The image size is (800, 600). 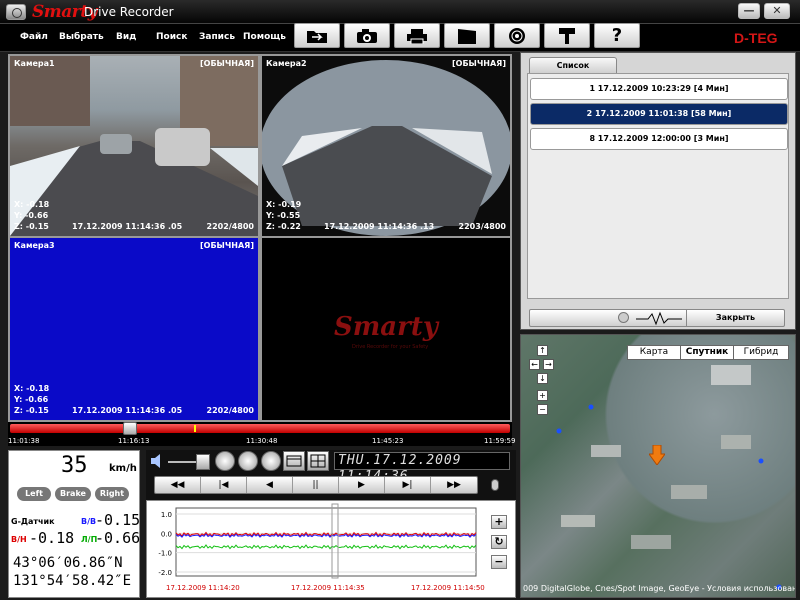 I want to click on view-mode-1-button, so click(x=225, y=461).